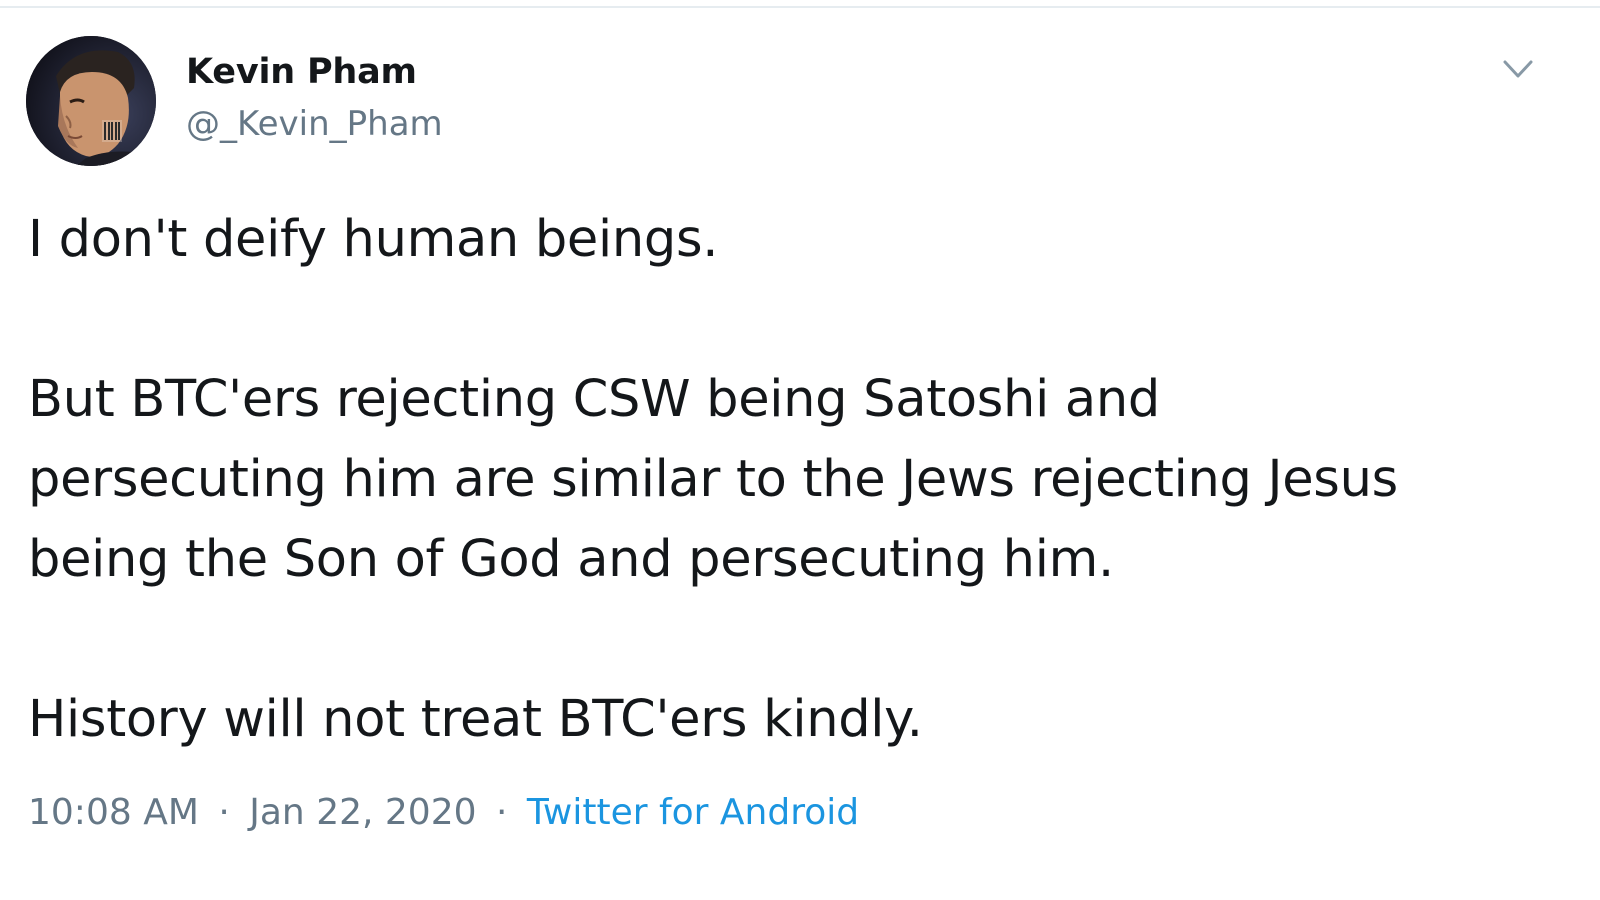 This screenshot has width=1600, height=900. I want to click on tweet-menu-button, so click(1518, 70).